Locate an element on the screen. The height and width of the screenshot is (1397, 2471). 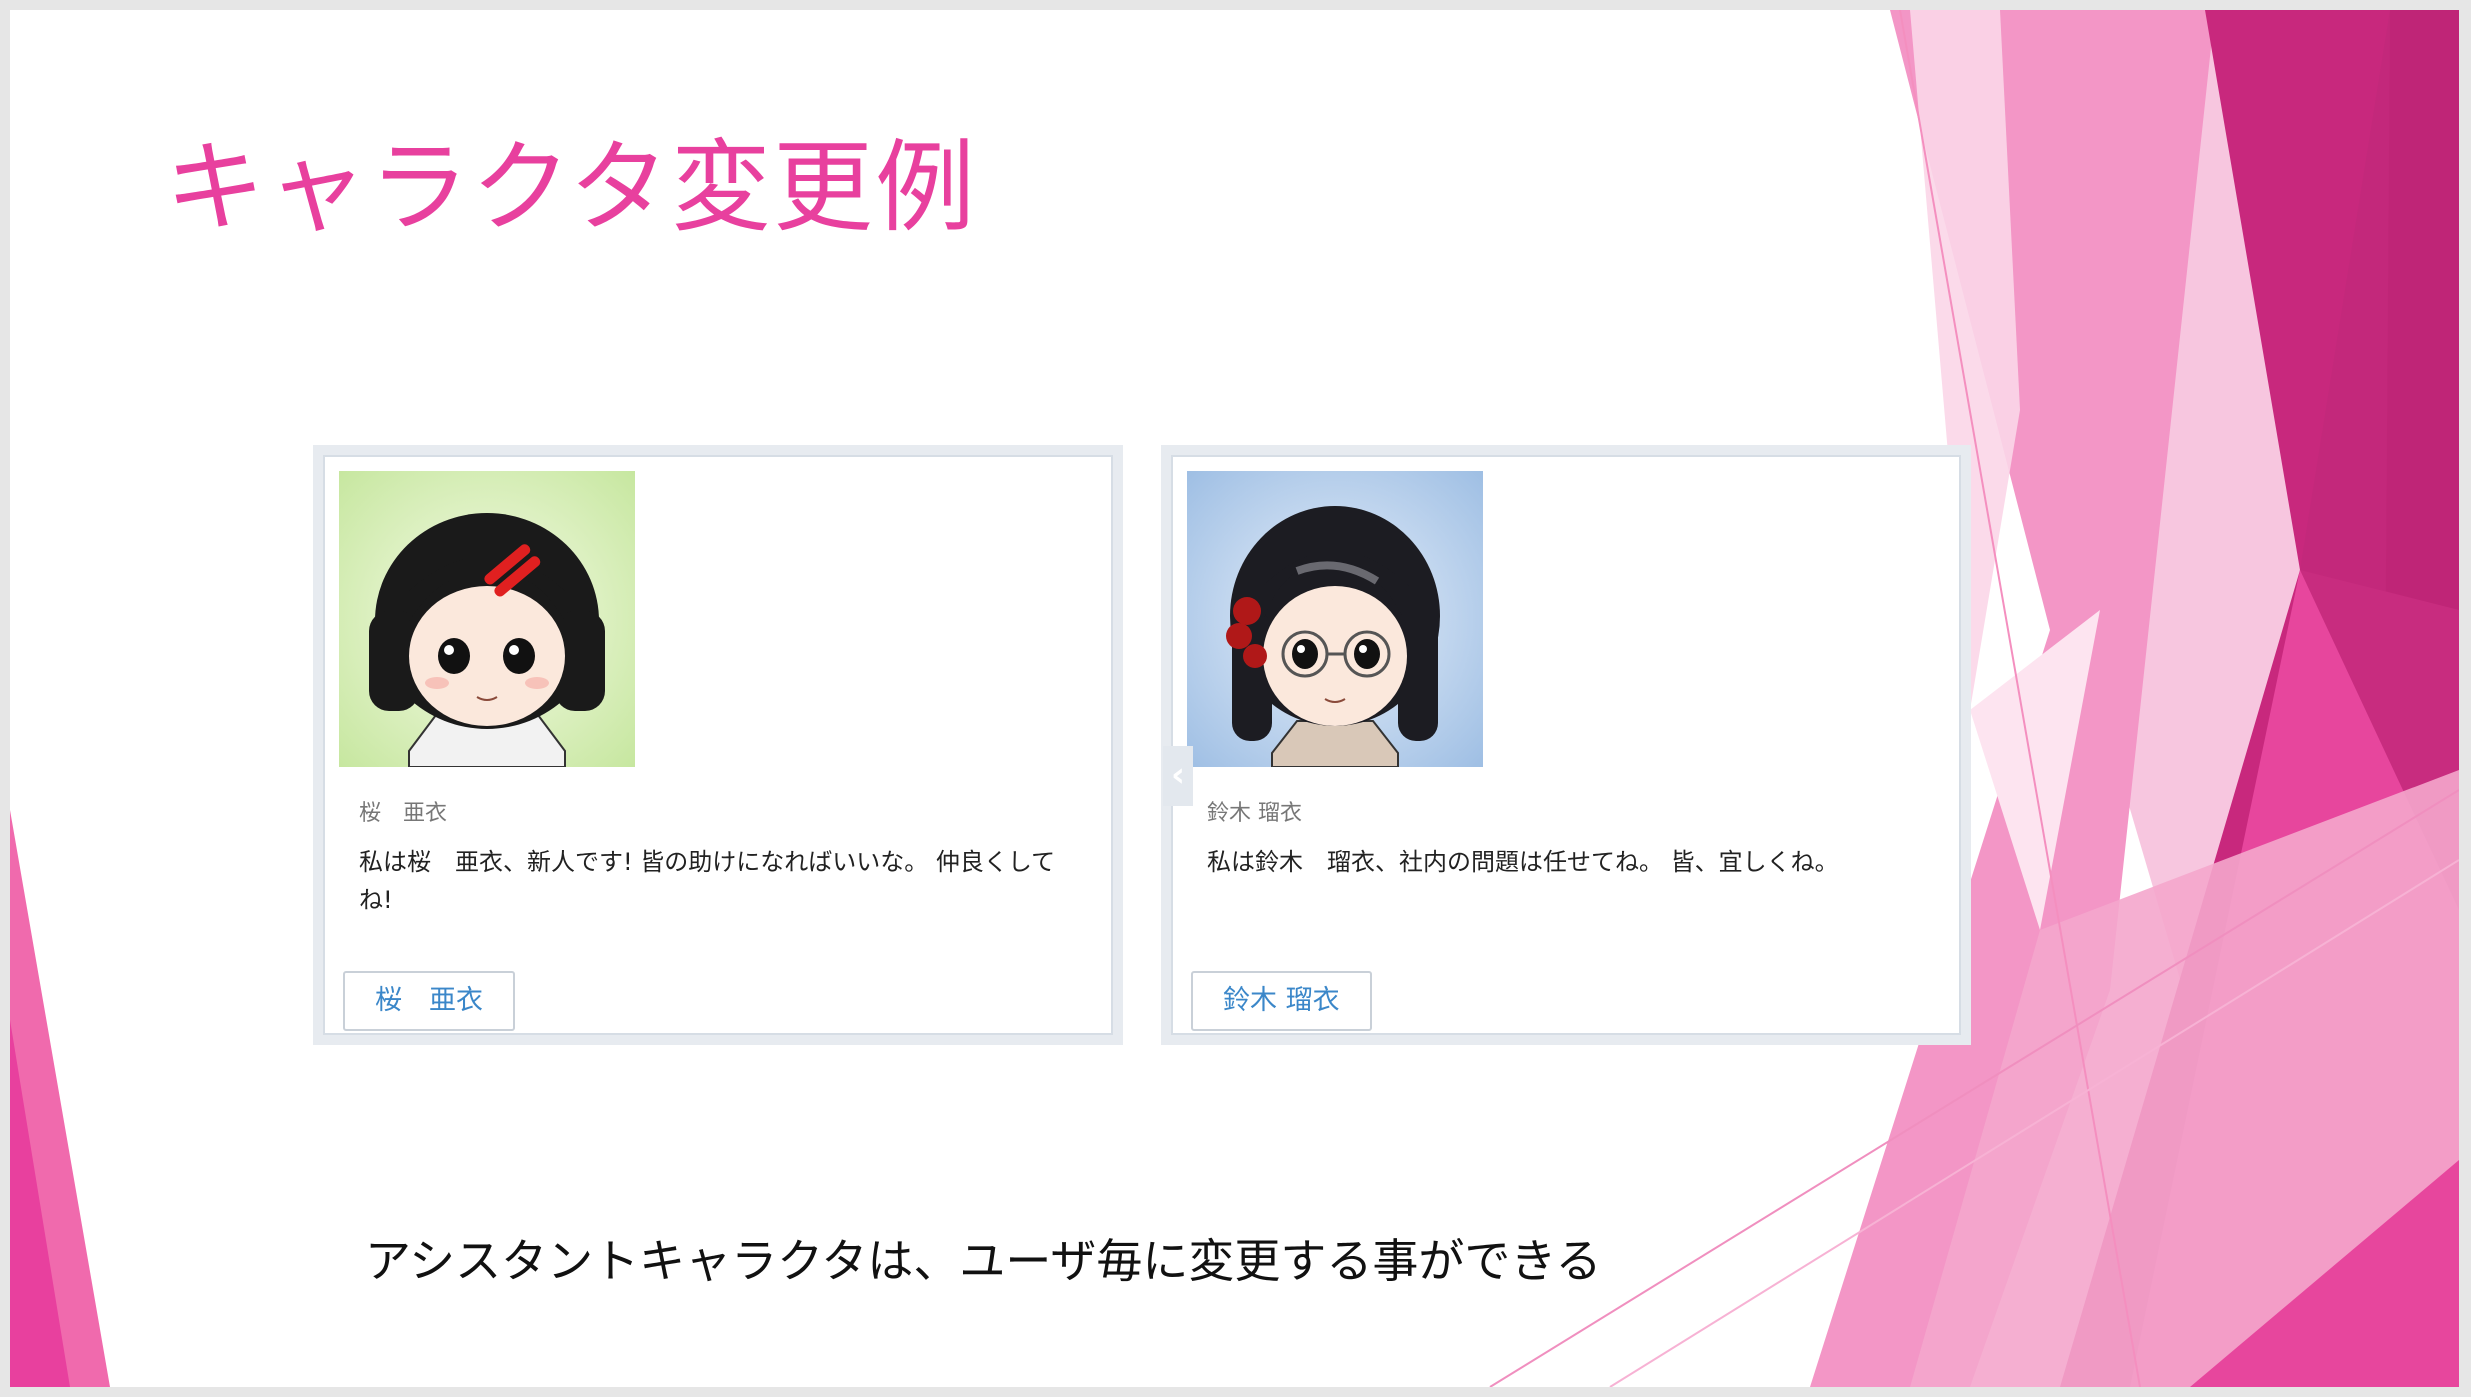
chevron-left-icon: ‹ is located at coordinates (1178, 776).